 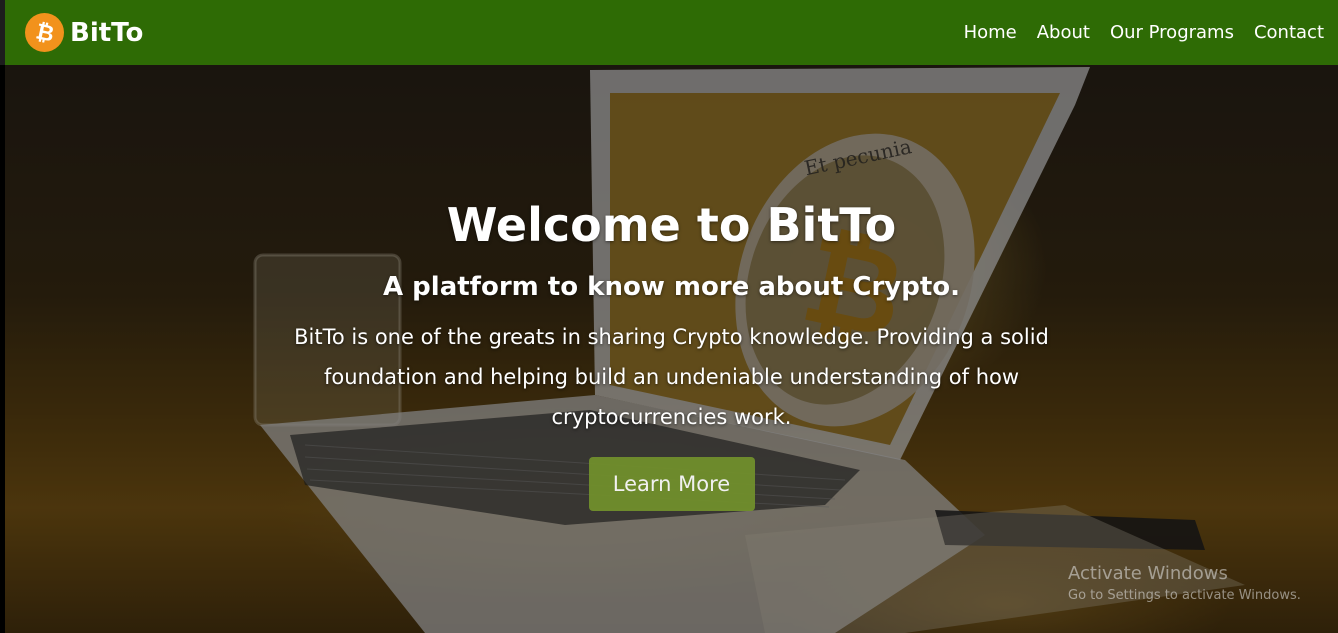 What do you see at coordinates (1289, 32) in the screenshot?
I see `nav-link-contact: Contact` at bounding box center [1289, 32].